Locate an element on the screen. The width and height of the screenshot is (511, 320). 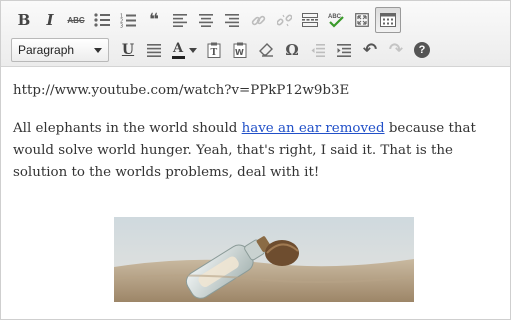
toolbar-row-2: Paragraph U A T W Ω ↶ ↷ ? is located at coordinates (223, 50).